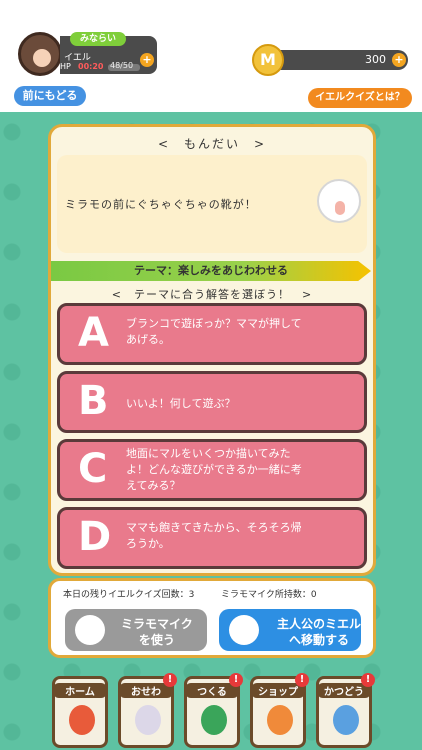 The width and height of the screenshot is (422, 750). I want to click on handshake-icon, so click(244, 630).